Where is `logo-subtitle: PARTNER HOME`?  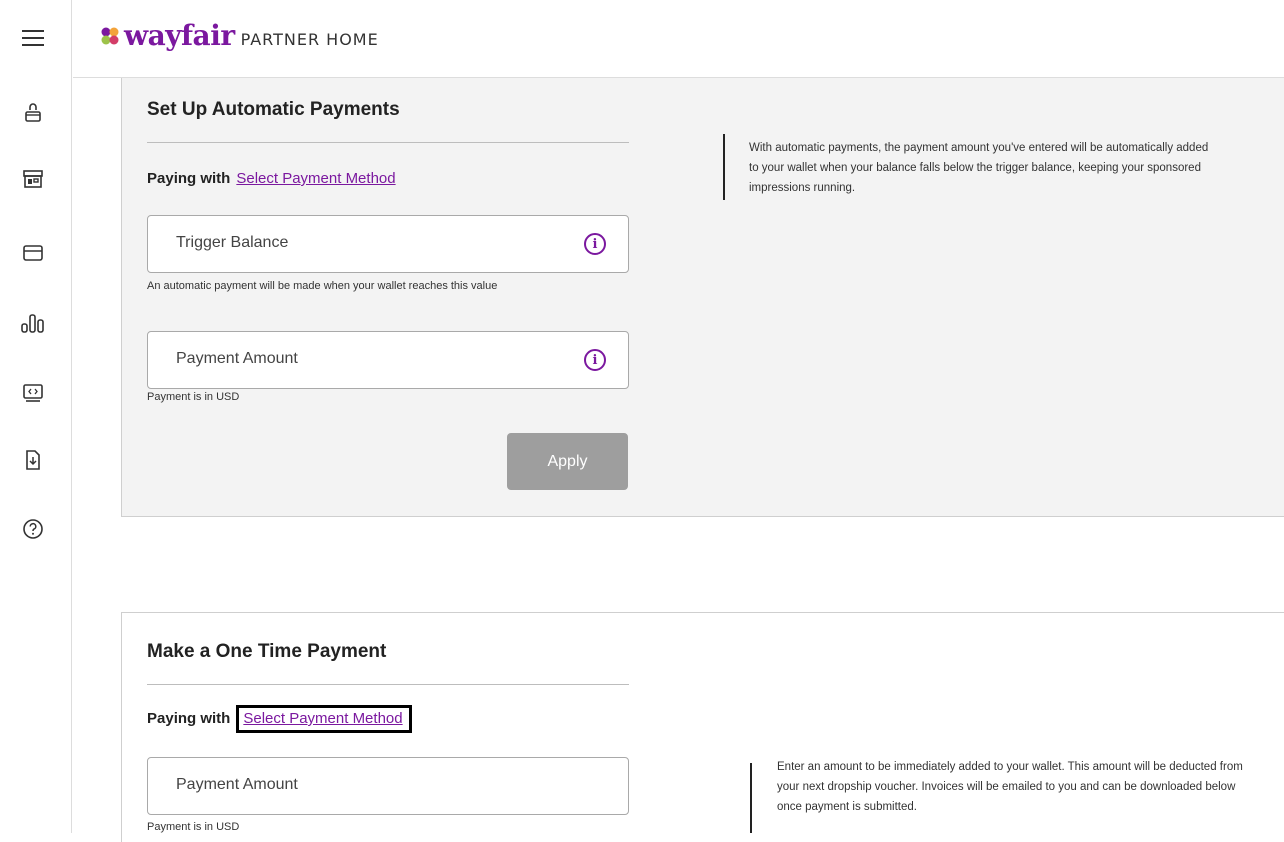
logo-subtitle: PARTNER HOME is located at coordinates (309, 39).